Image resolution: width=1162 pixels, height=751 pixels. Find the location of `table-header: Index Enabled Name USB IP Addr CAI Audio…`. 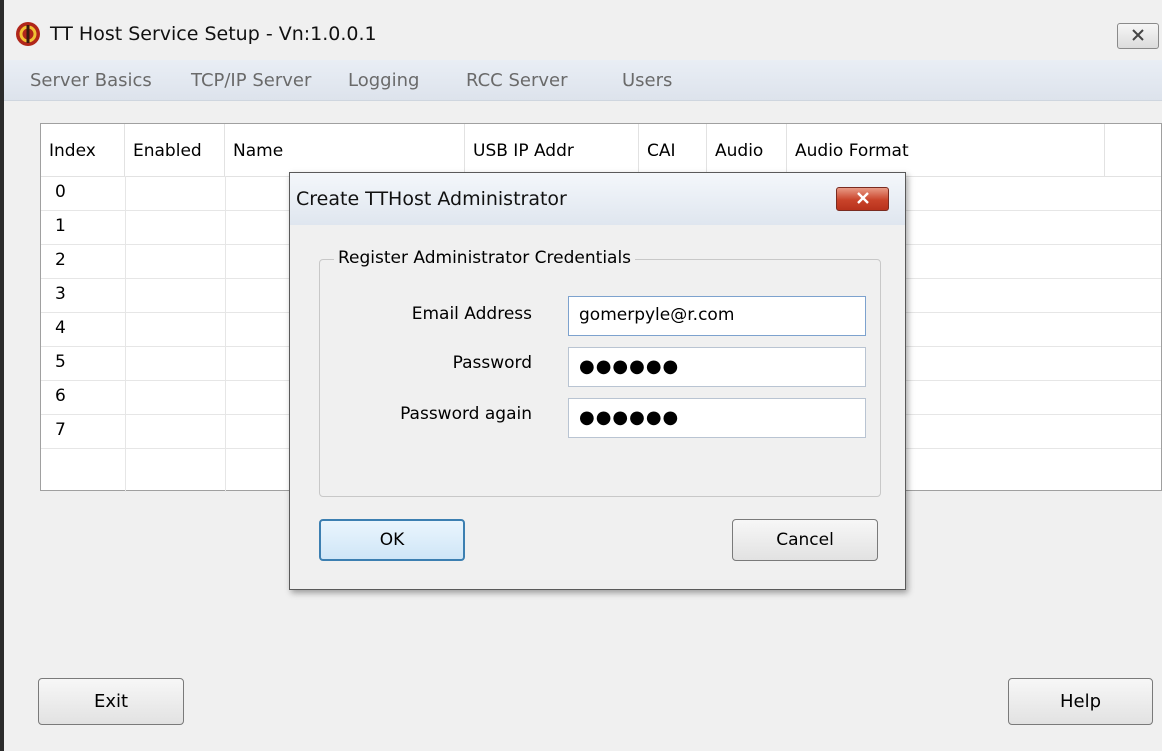

table-header: Index Enabled Name USB IP Addr CAI Audio… is located at coordinates (601, 150).